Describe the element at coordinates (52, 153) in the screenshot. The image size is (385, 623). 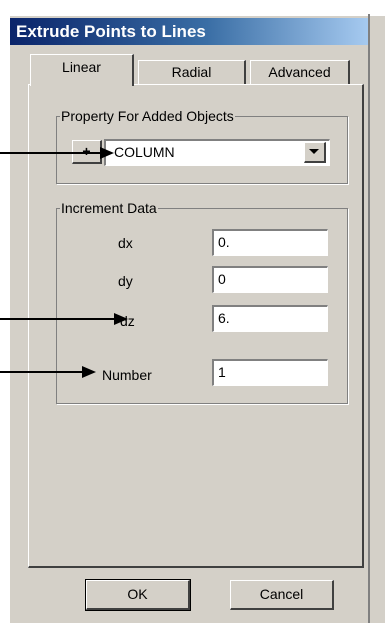
I see `annotation-arrow-line-property` at that location.